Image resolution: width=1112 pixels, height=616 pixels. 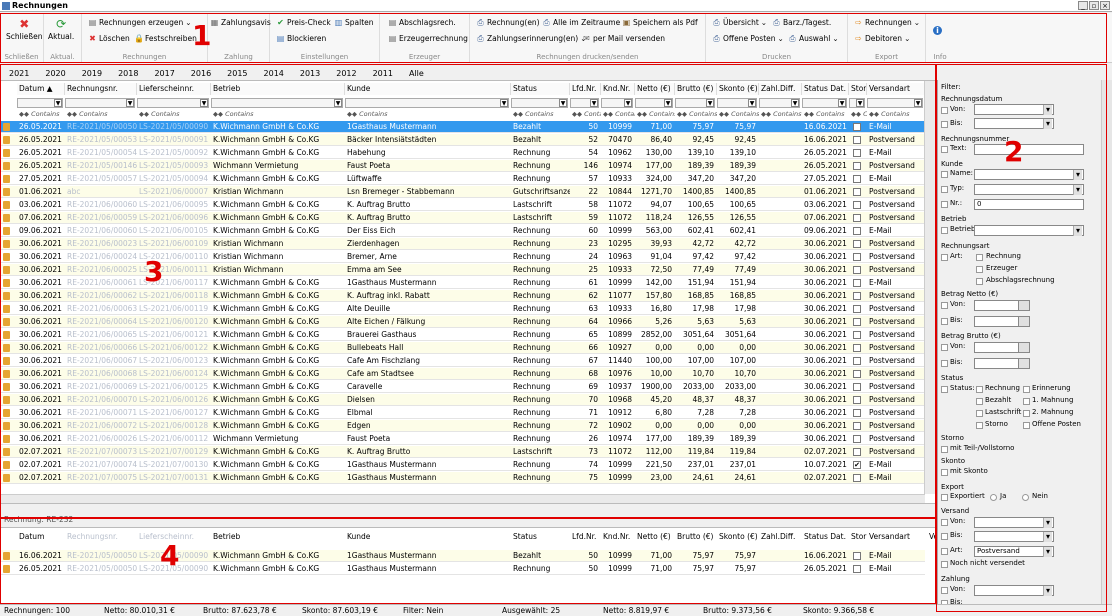 I want to click on column-header-netto: Netto (€), so click(x=655, y=89).